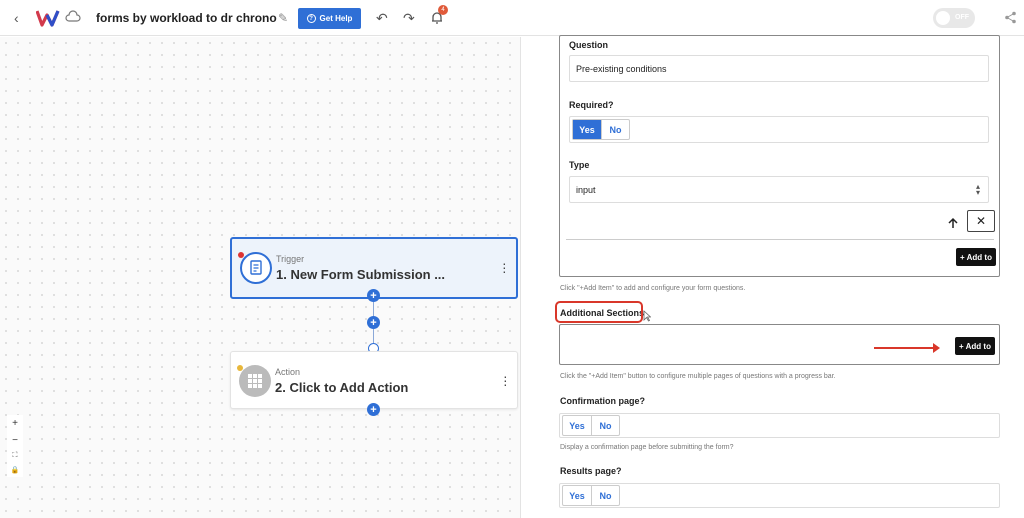 The image size is (1024, 518). What do you see at coordinates (256, 268) in the screenshot?
I see `form-icon` at bounding box center [256, 268].